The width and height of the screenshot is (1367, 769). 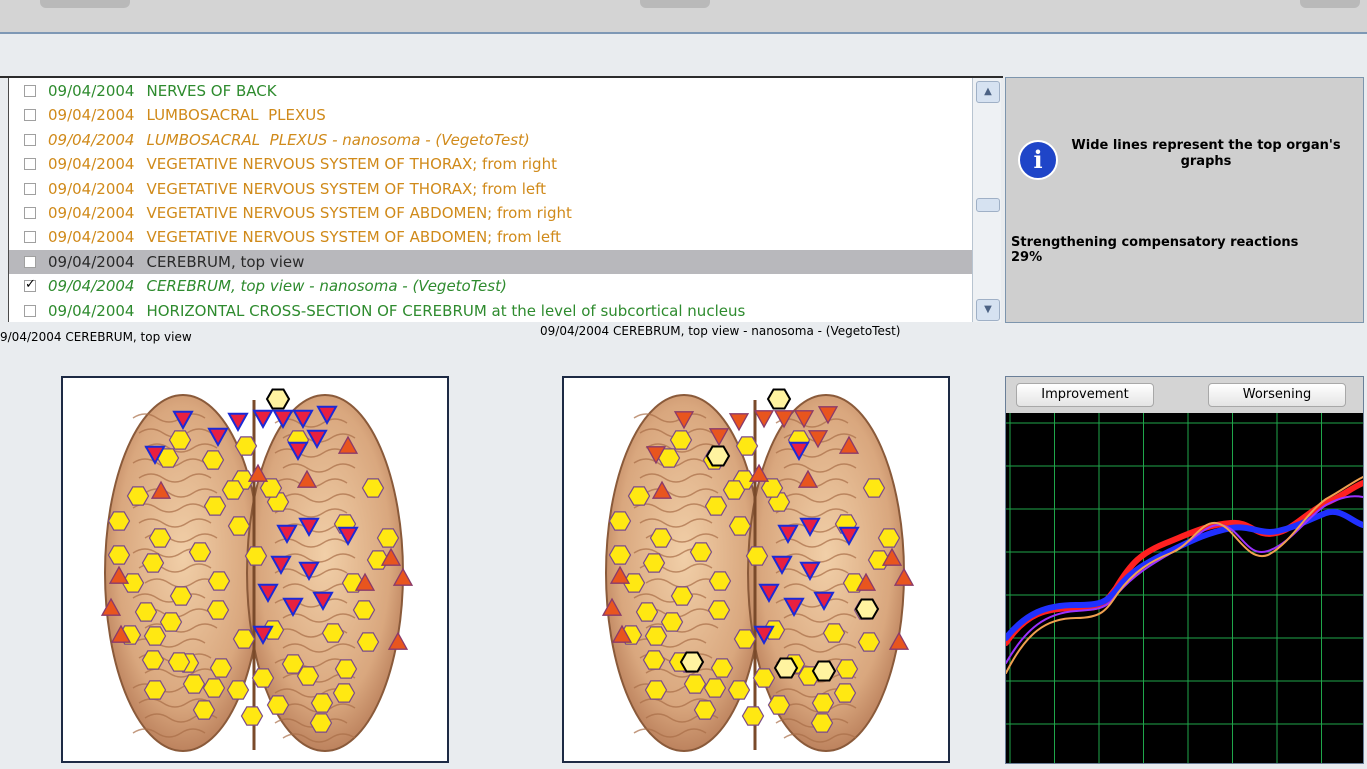 I want to click on brain-diagram-left, so click(x=255, y=569).